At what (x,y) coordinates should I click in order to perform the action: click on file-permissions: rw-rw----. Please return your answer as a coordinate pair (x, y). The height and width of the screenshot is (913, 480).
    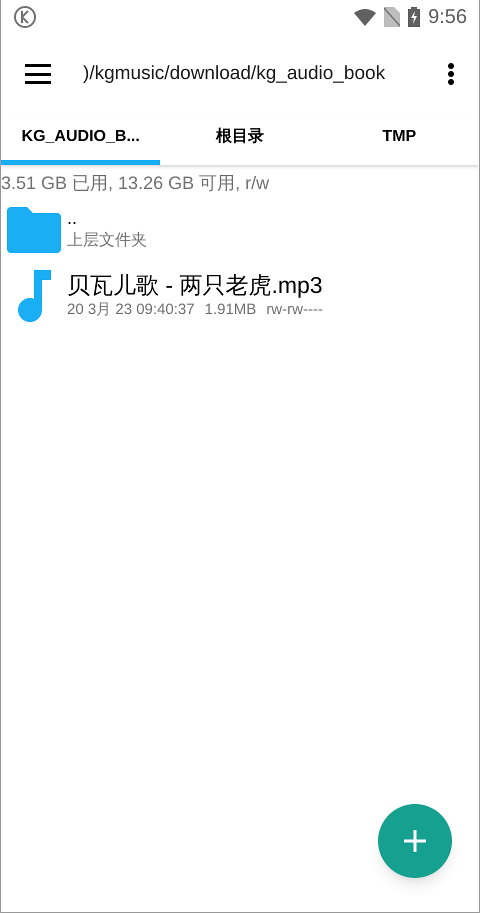
    Looking at the image, I should click on (294, 310).